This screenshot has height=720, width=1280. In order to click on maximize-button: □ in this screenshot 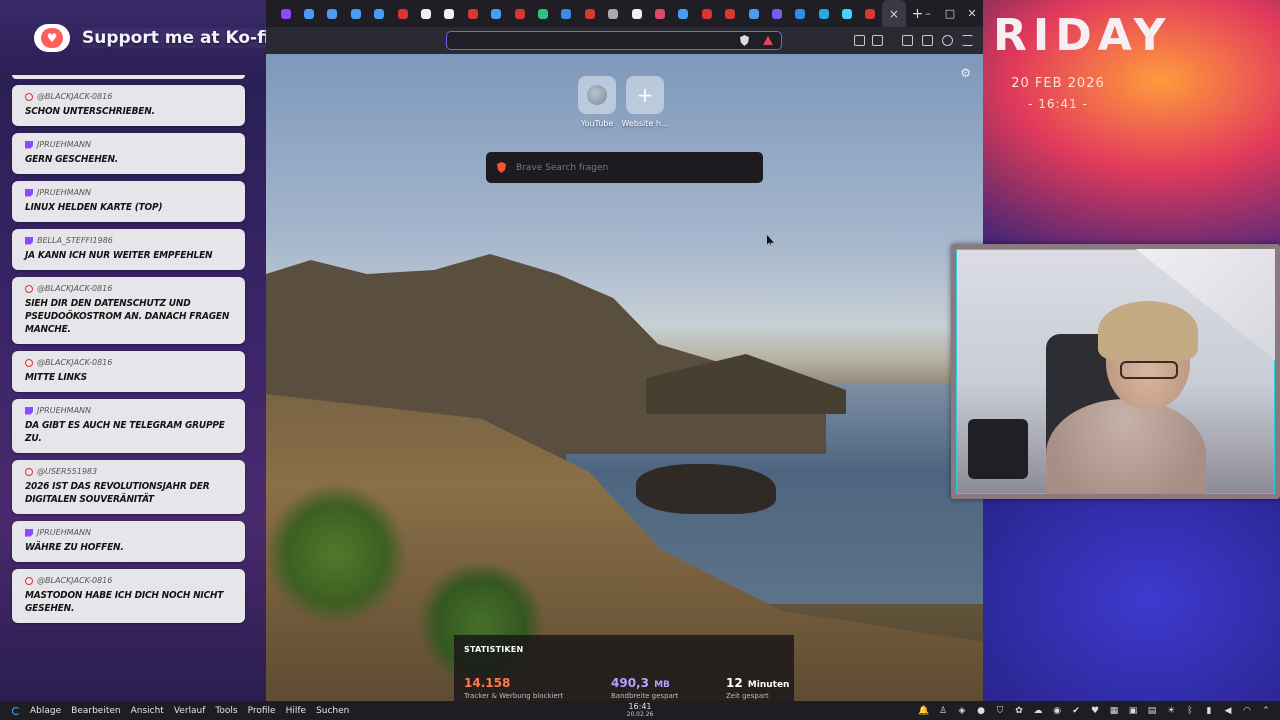, I will do `click(950, 13)`.